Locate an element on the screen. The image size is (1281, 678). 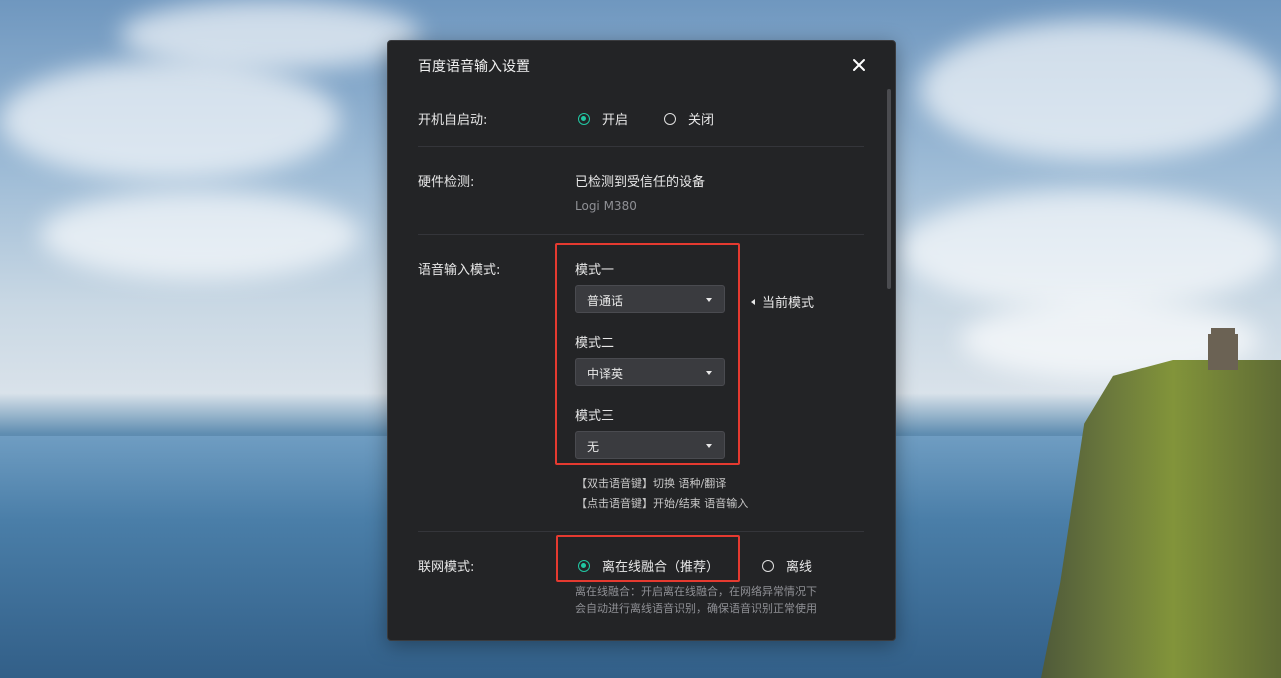
mode-2-title: 模式二 is located at coordinates (595, 343).